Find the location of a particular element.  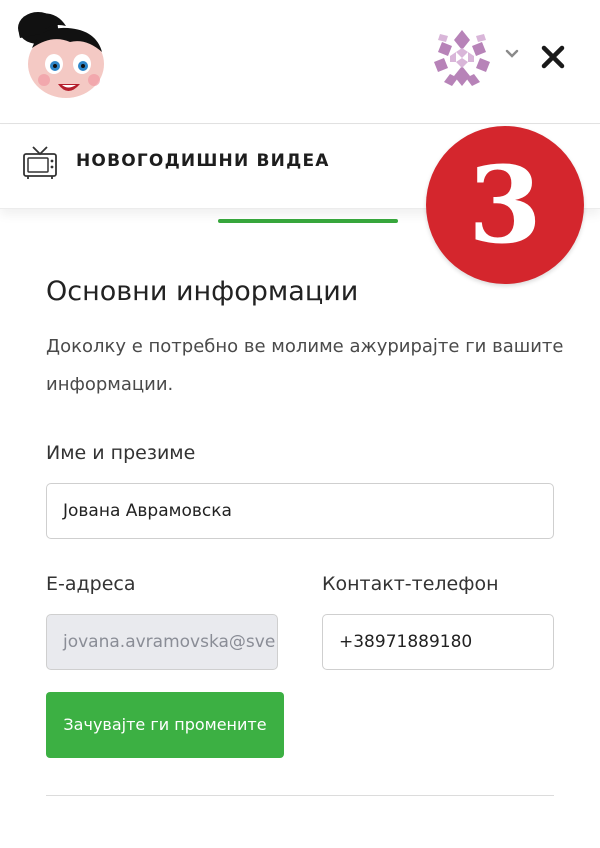

name-label: Име и презиме is located at coordinates (121, 453).